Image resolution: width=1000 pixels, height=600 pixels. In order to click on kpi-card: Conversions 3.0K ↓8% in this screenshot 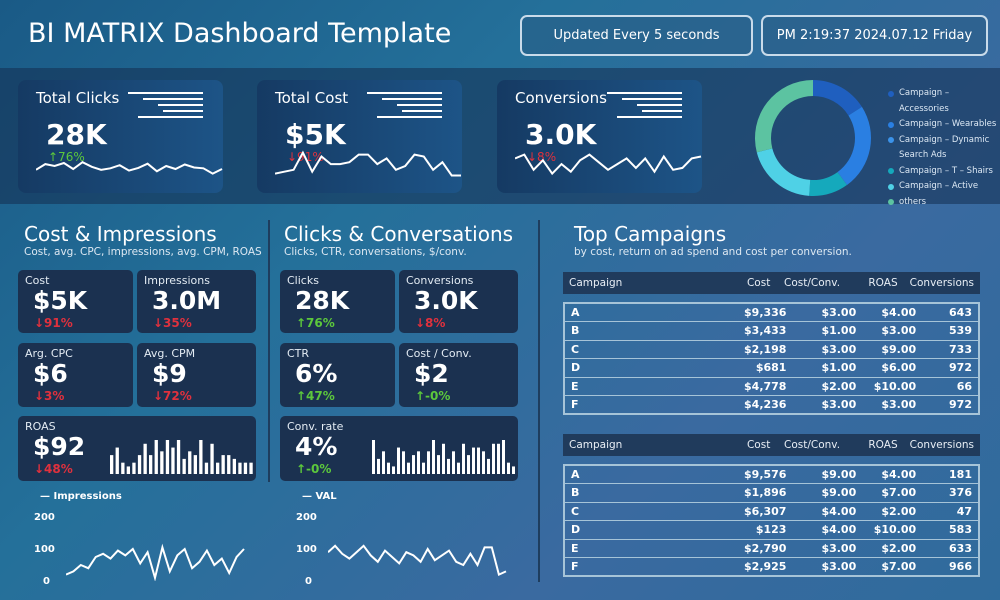, I will do `click(599, 136)`.